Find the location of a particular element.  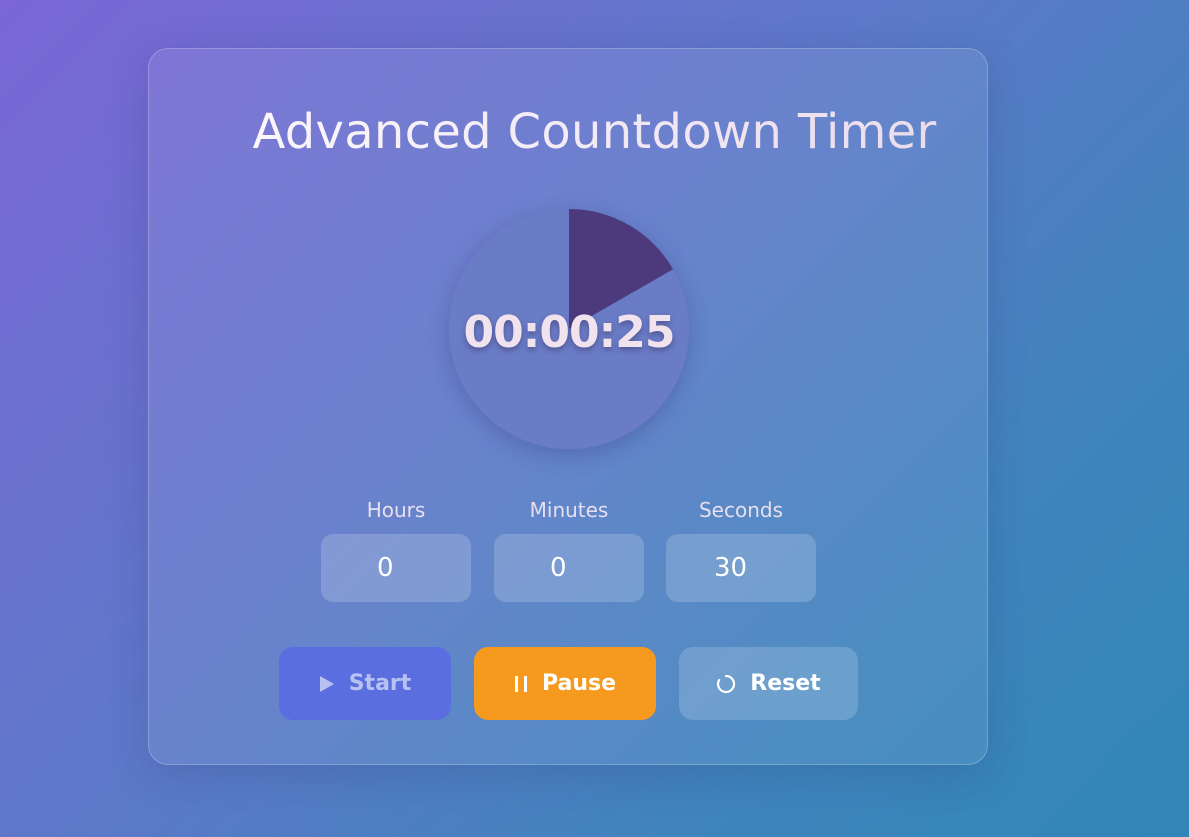

seconds-field: Seconds is located at coordinates (741, 549).